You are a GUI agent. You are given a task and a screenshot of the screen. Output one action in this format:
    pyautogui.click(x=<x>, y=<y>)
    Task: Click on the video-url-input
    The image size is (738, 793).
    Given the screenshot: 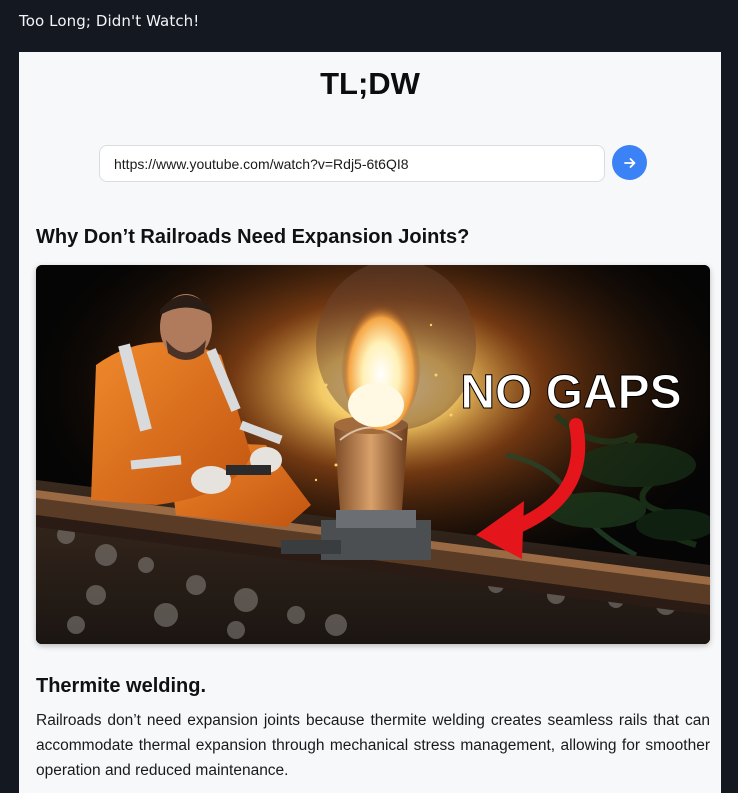 What is the action you would take?
    pyautogui.click(x=352, y=163)
    